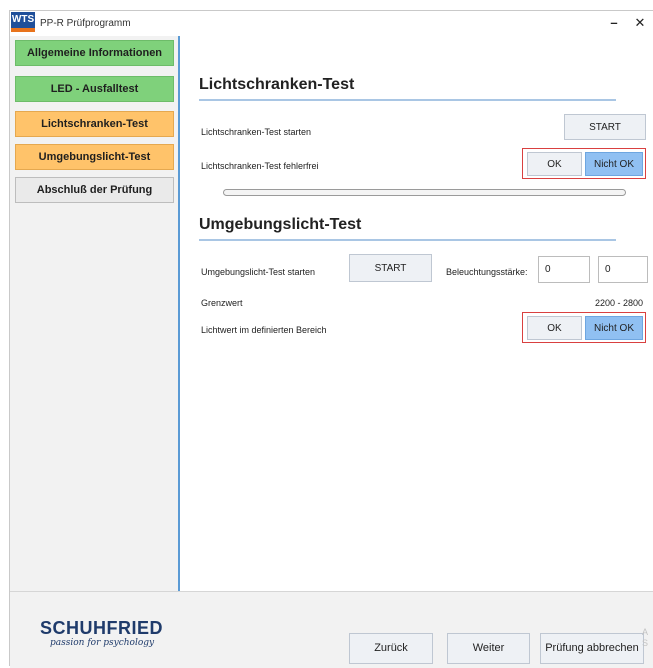  I want to click on back-button: Zurück, so click(391, 648).